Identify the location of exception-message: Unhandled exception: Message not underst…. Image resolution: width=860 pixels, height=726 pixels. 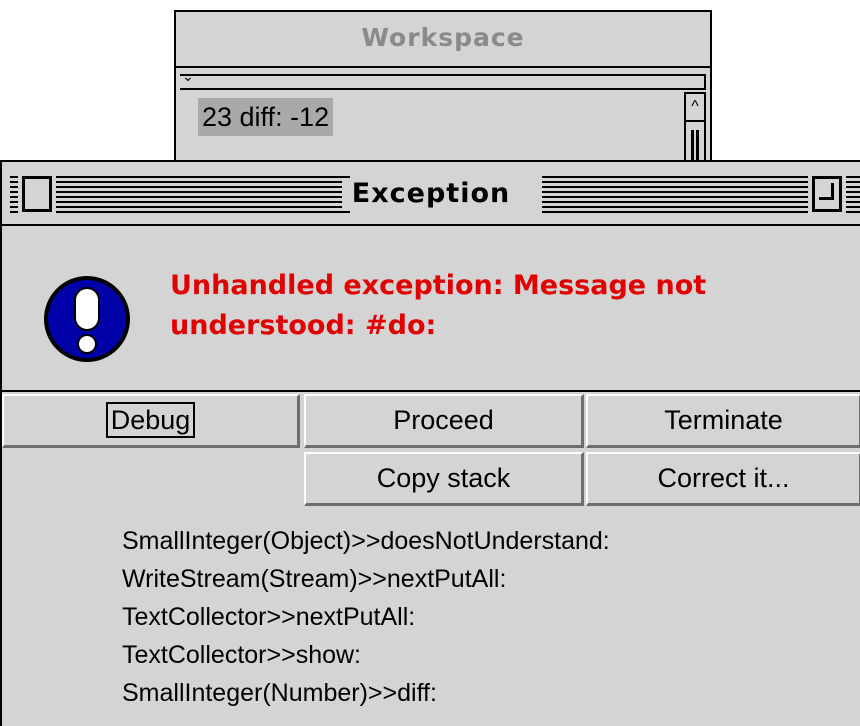
(438, 305).